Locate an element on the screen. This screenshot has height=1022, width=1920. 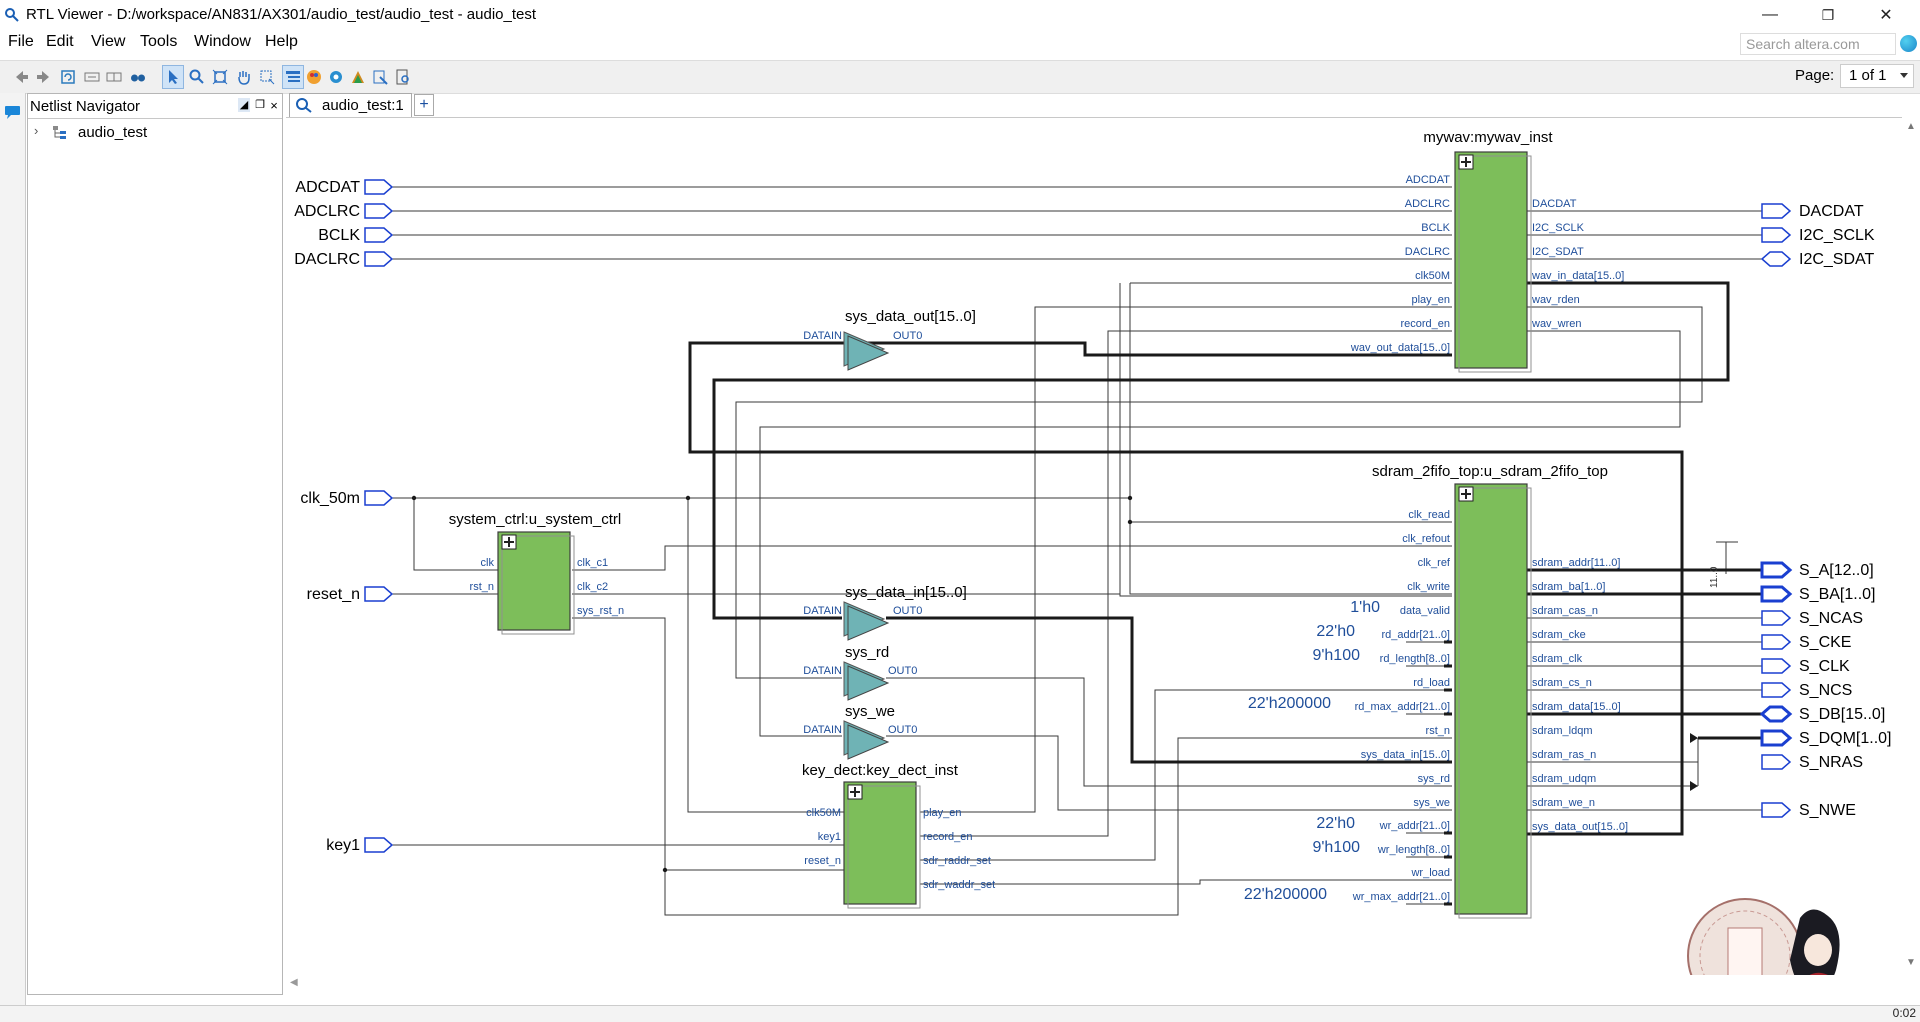
pin-label: reset_n is located at coordinates (822, 861).